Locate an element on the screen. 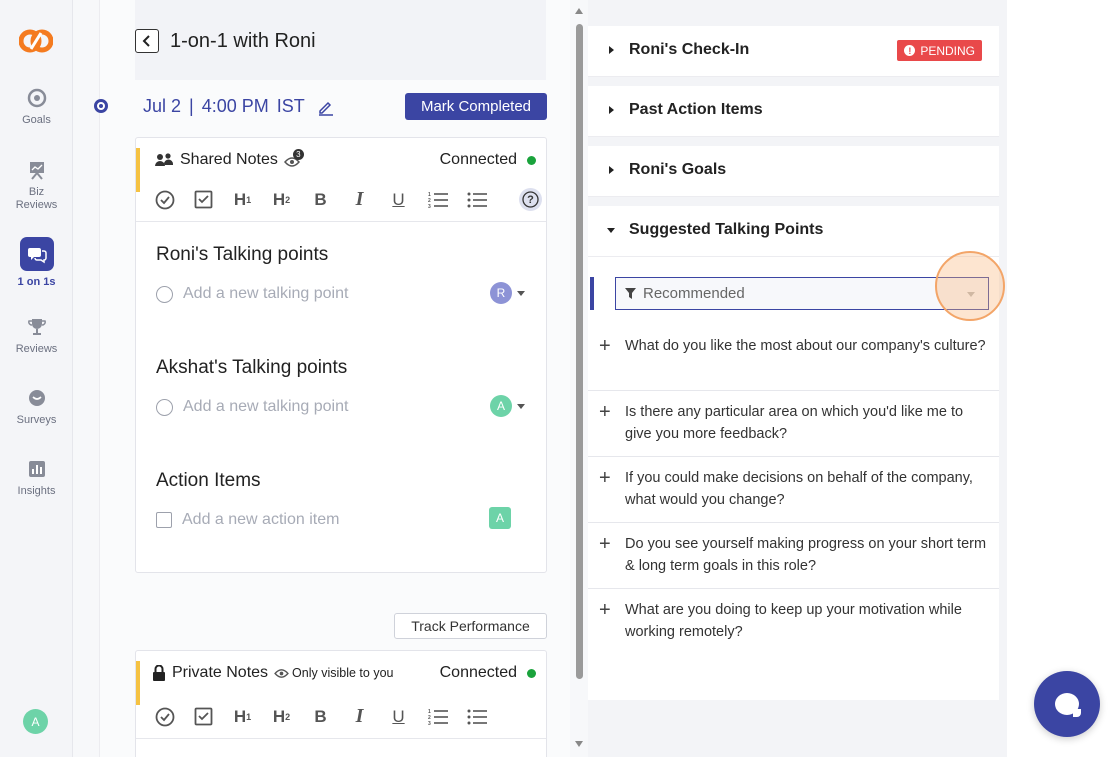  nav-item-goals: Goals is located at coordinates (36, 107).